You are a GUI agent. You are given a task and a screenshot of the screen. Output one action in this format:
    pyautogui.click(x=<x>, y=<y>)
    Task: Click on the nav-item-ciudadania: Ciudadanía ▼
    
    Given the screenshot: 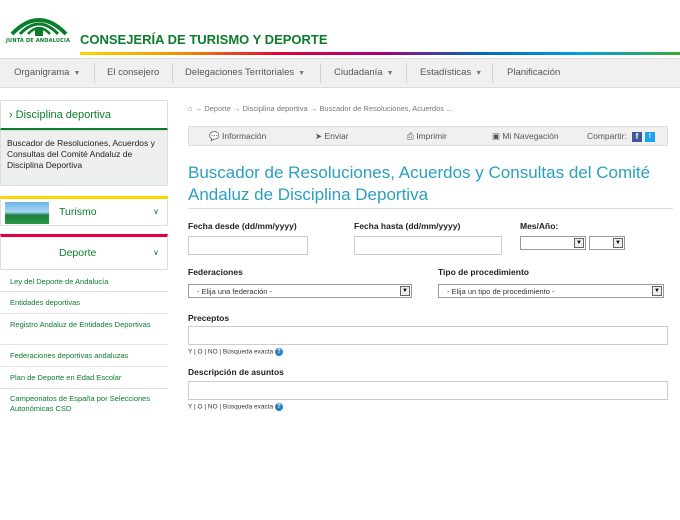 What is the action you would take?
    pyautogui.click(x=364, y=73)
    